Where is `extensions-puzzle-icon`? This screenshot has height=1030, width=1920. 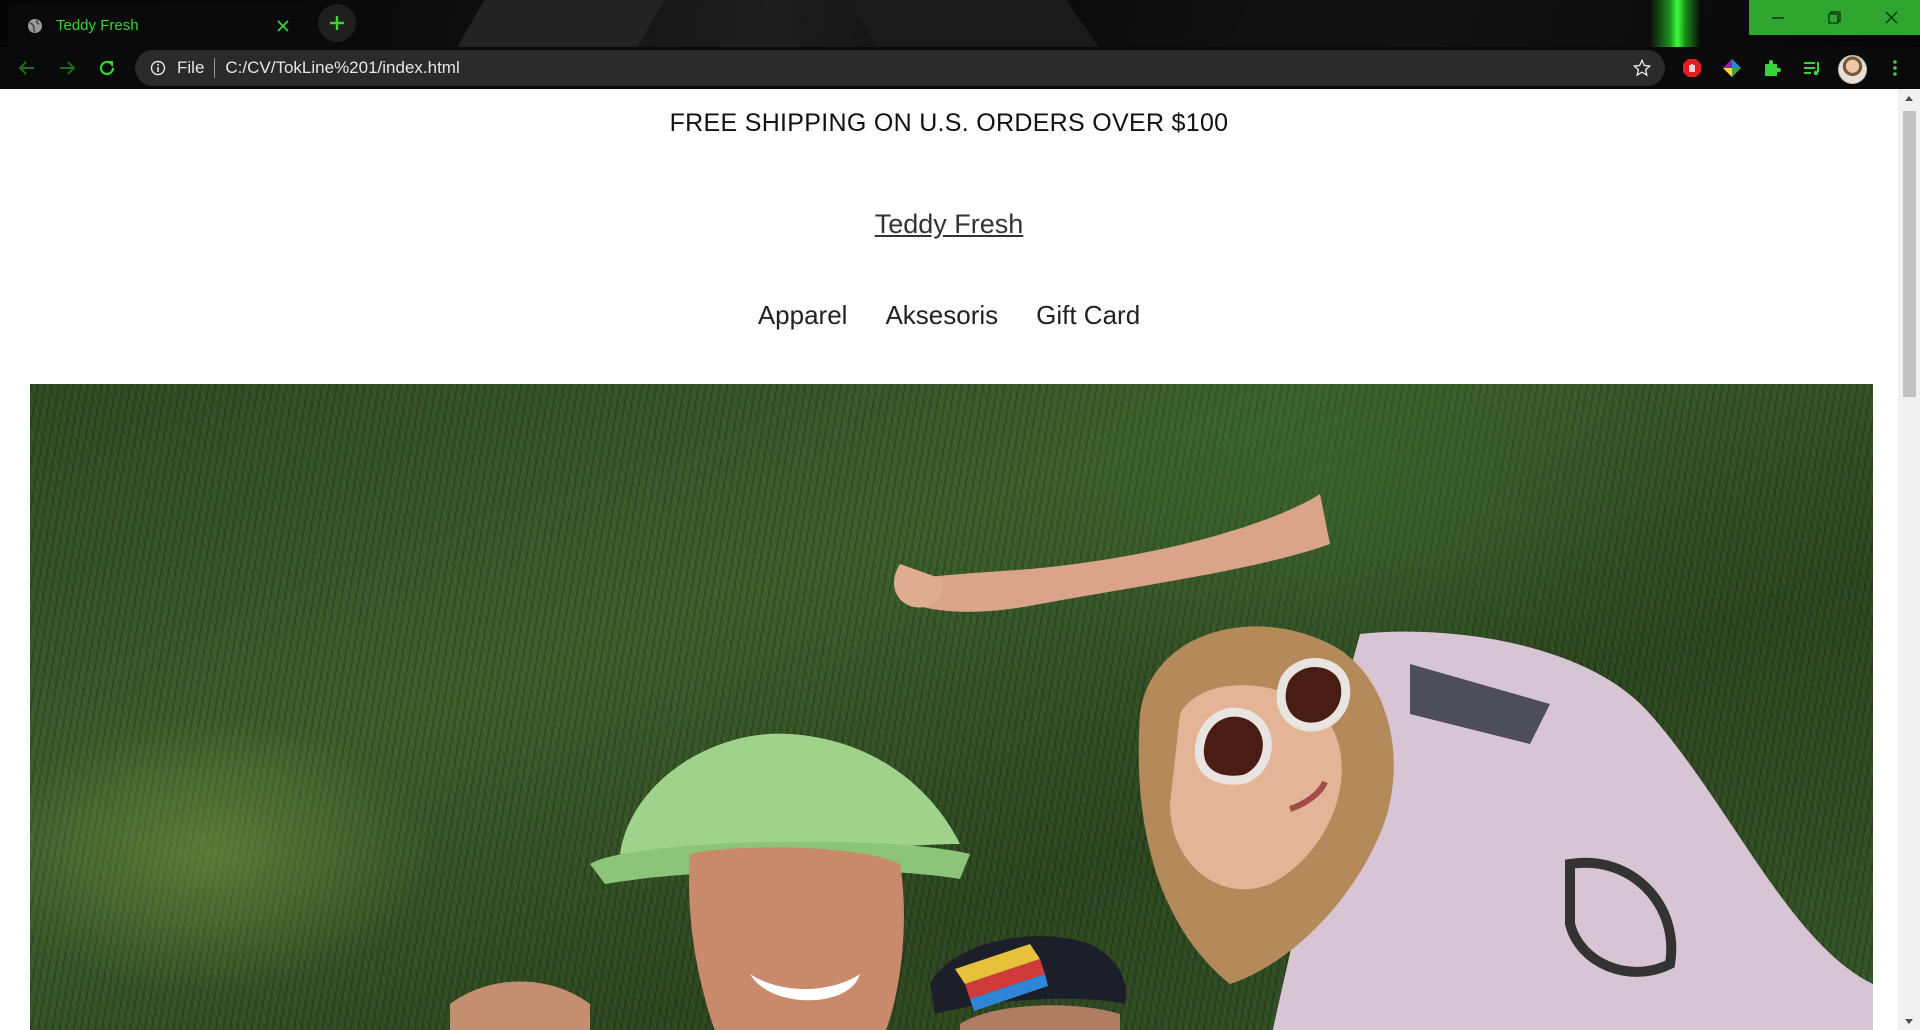
extensions-puzzle-icon is located at coordinates (1773, 68).